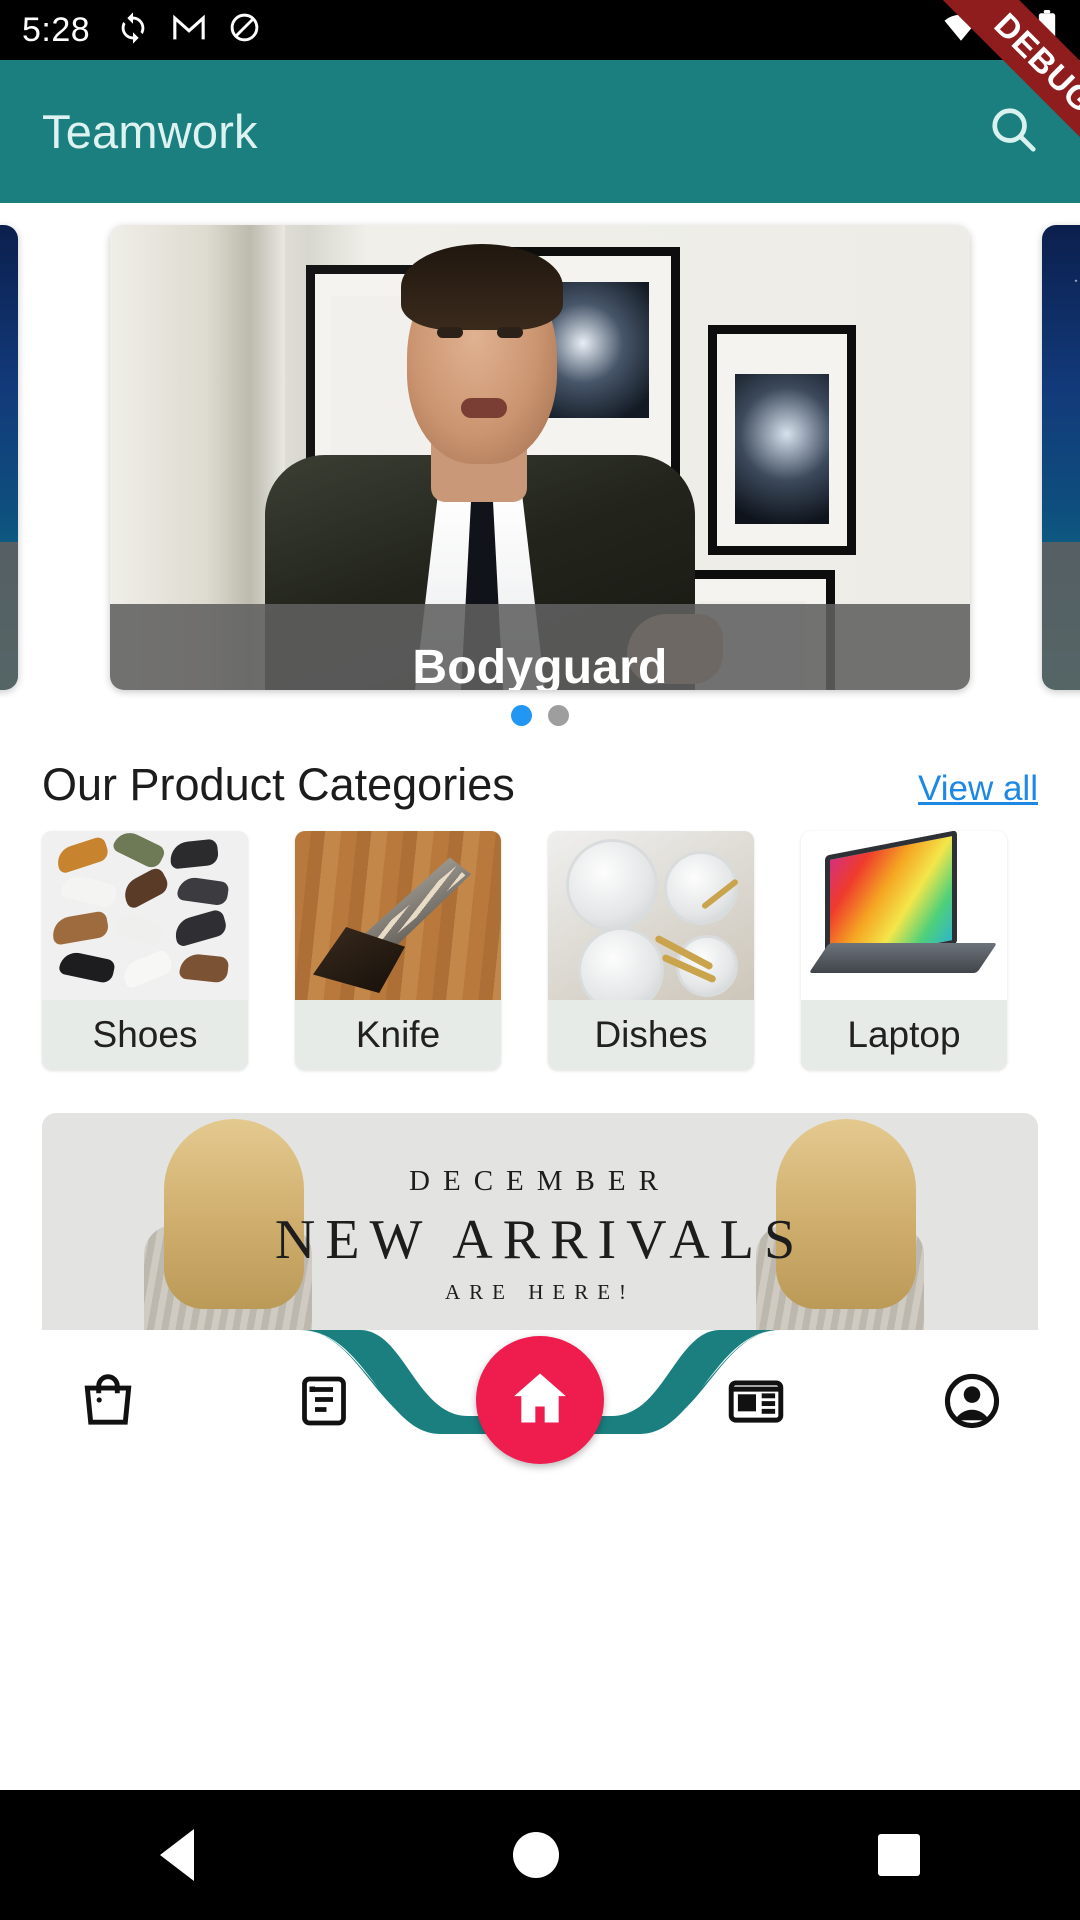 The width and height of the screenshot is (1080, 1920). Describe the element at coordinates (899, 1855) in the screenshot. I see `recents-square-icon` at that location.